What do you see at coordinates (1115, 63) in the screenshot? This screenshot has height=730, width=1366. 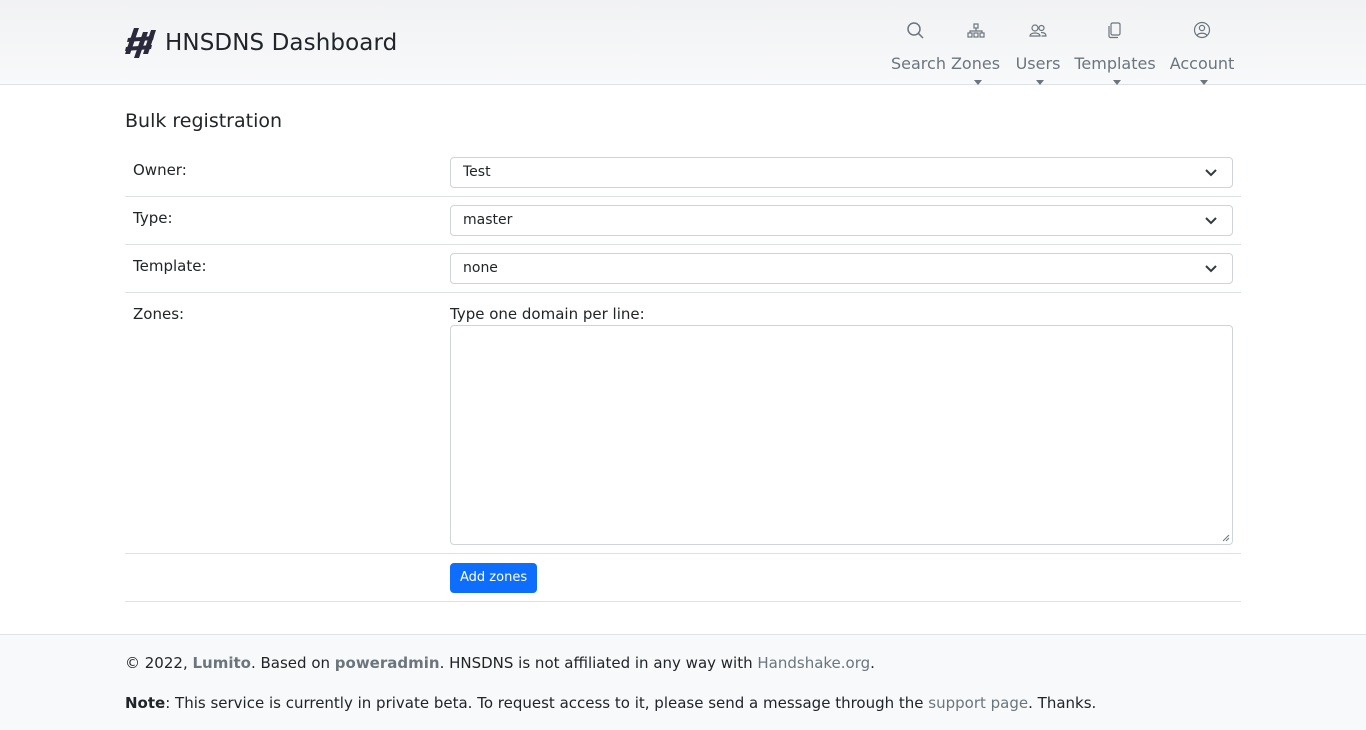 I see `nav-templates-label: Templates` at bounding box center [1115, 63].